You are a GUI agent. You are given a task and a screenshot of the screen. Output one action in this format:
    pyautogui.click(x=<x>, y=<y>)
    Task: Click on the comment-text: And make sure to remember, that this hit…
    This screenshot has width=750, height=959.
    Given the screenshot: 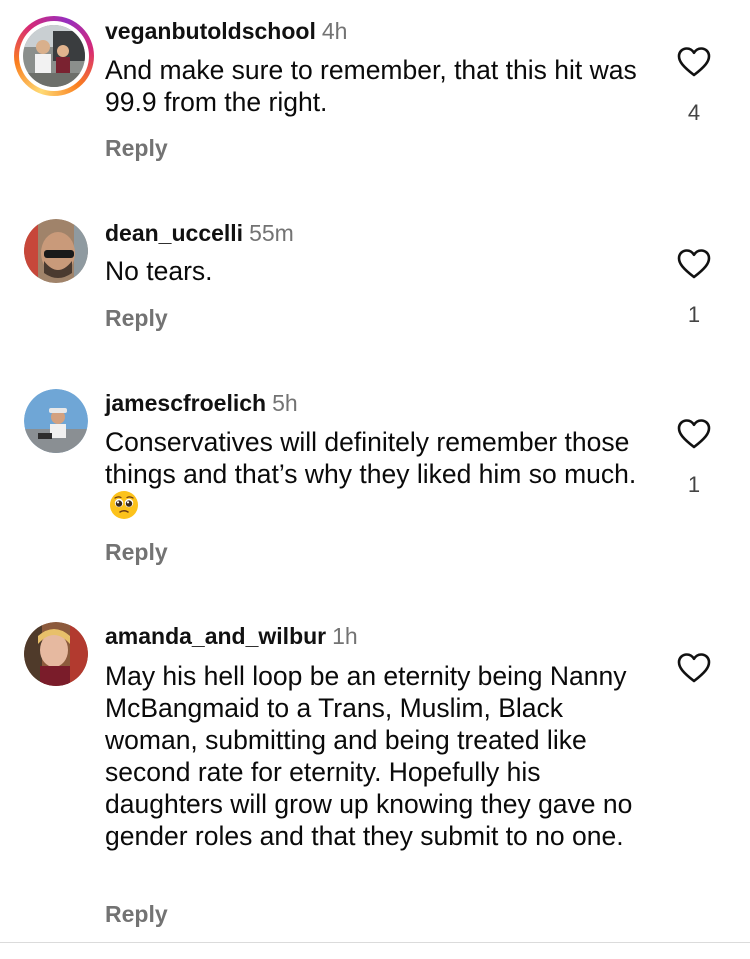 What is the action you would take?
    pyautogui.click(x=371, y=86)
    